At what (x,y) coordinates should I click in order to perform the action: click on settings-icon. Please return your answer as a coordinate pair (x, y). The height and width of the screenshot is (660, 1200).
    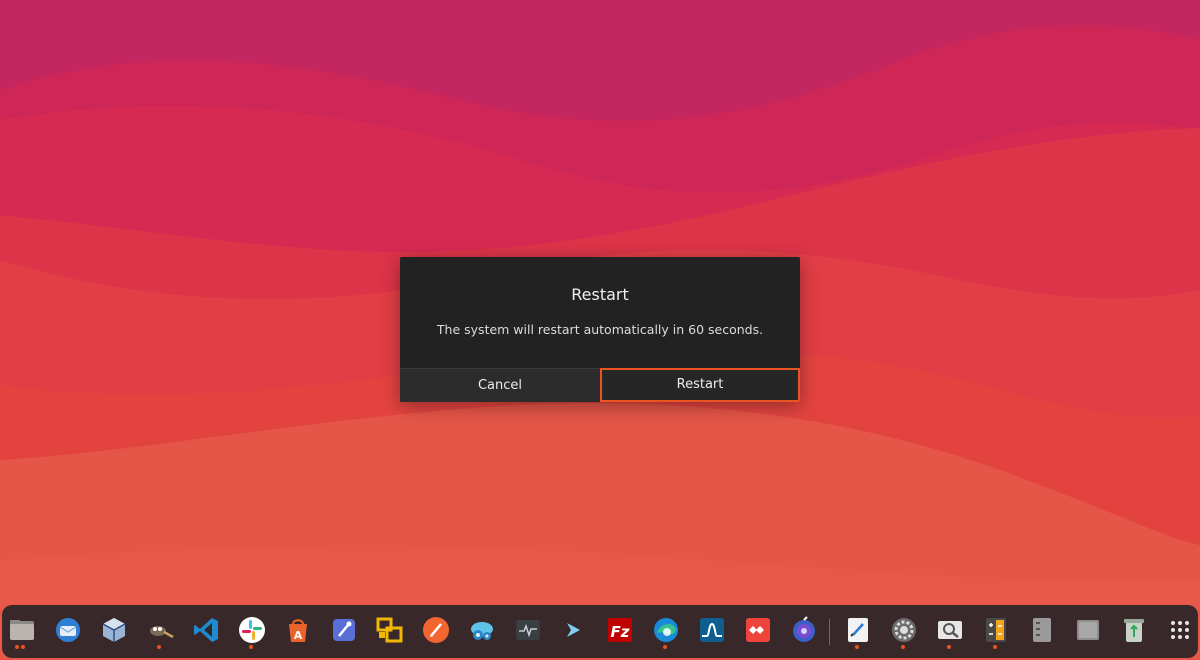
    Looking at the image, I should click on (904, 630).